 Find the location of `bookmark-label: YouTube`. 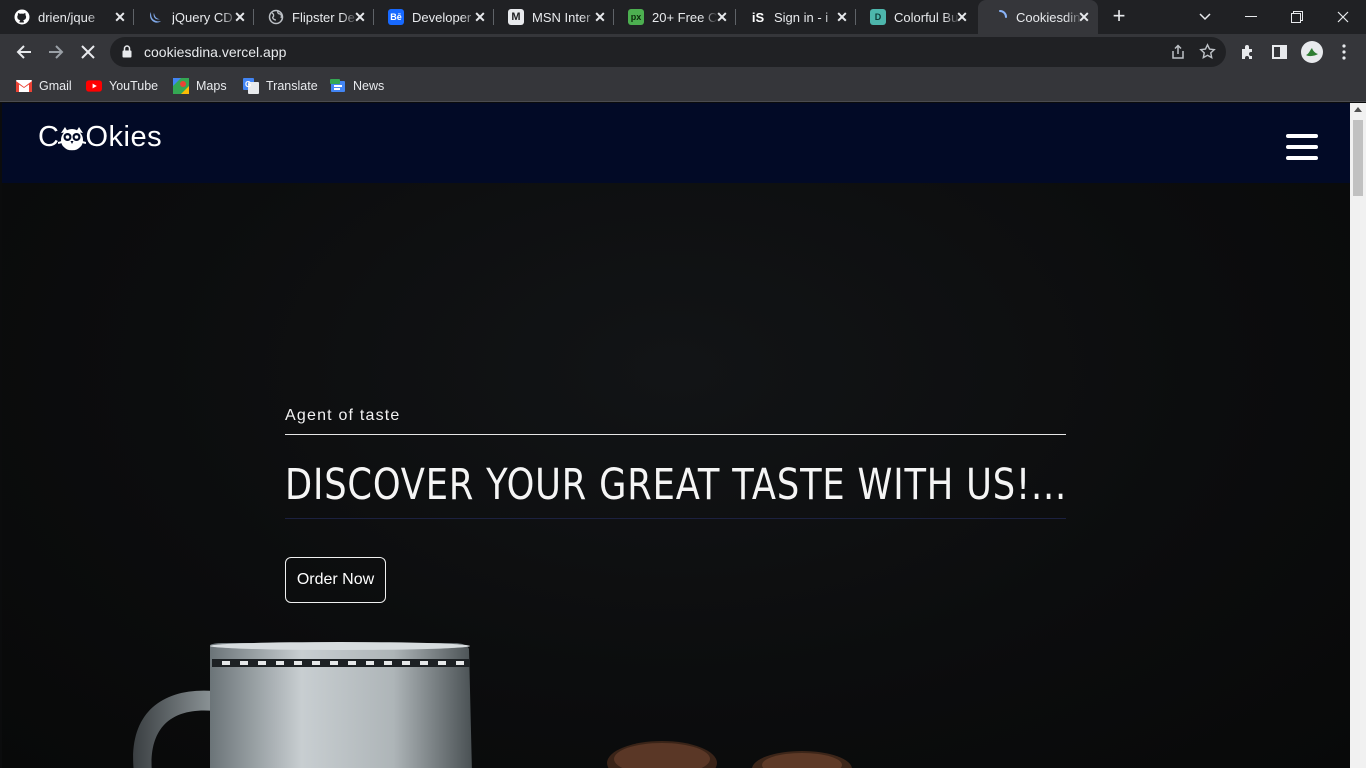

bookmark-label: YouTube is located at coordinates (134, 86).